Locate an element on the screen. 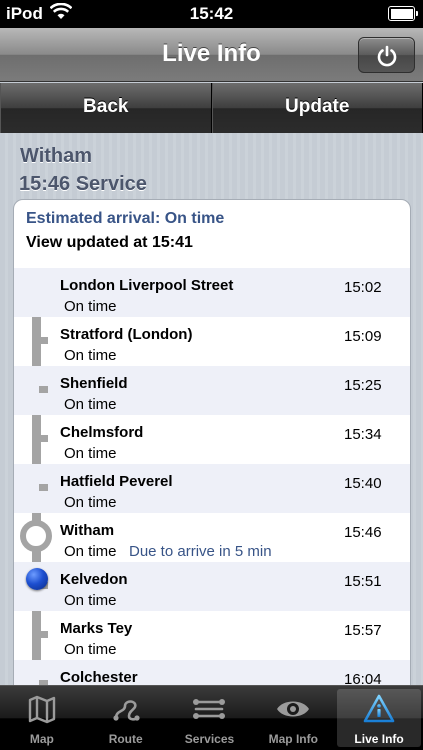 The image size is (423, 750). stop-name: London Liverpool Street is located at coordinates (147, 285).